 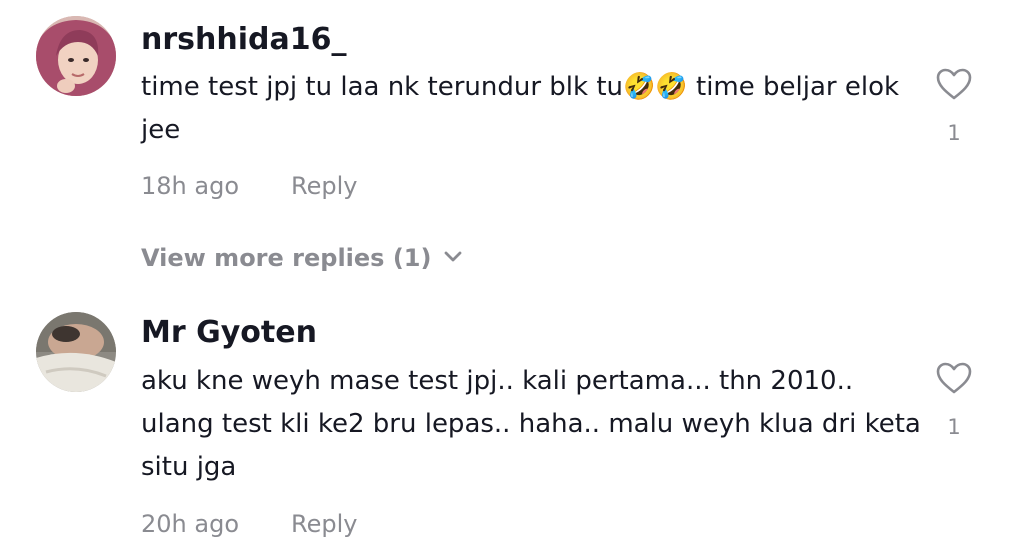 I want to click on view-more-replies-label: View more replies (1), so click(x=286, y=258).